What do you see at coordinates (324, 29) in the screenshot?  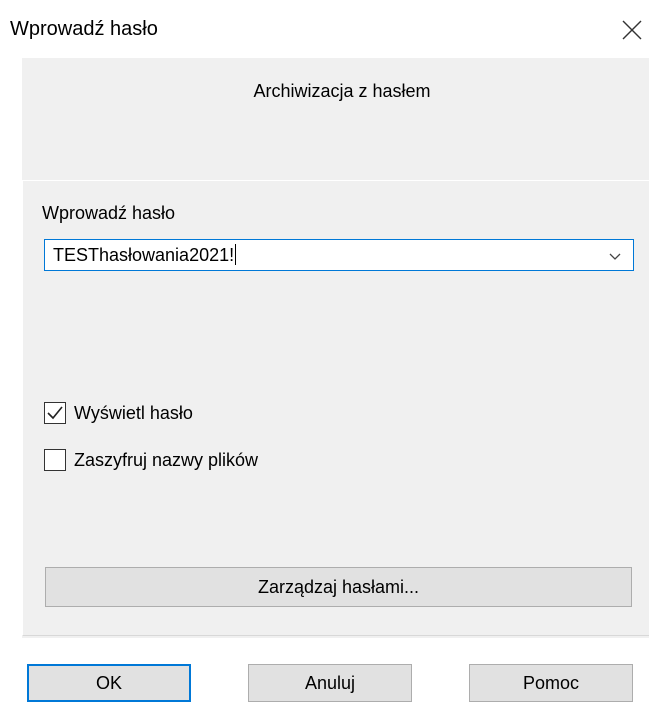 I see `title-bar: Wprowadź hasło` at bounding box center [324, 29].